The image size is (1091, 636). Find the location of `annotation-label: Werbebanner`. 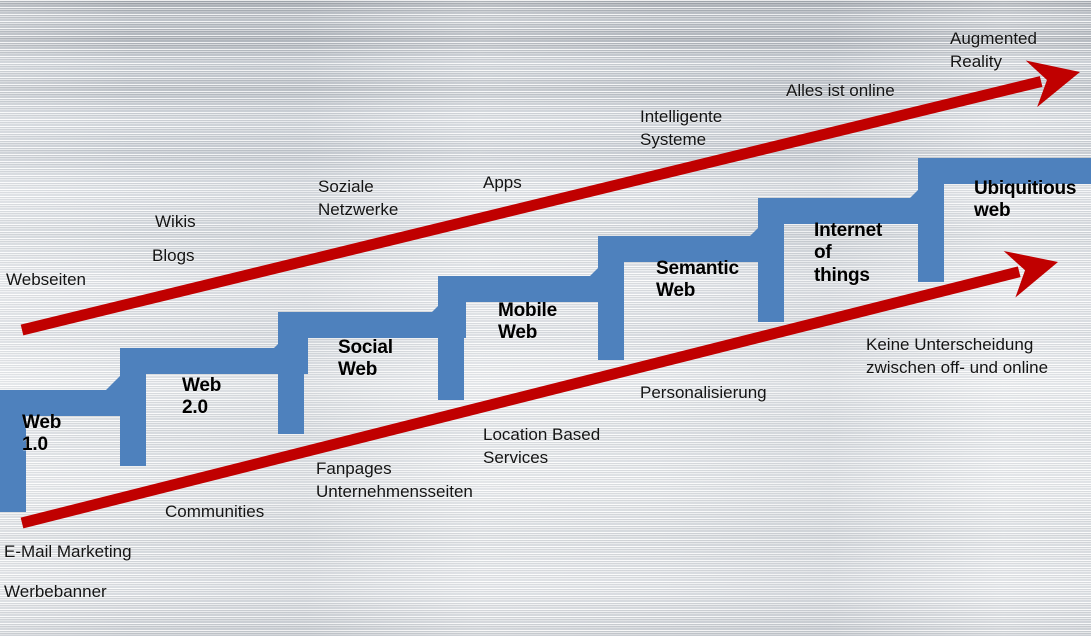

annotation-label: Werbebanner is located at coordinates (55, 591).